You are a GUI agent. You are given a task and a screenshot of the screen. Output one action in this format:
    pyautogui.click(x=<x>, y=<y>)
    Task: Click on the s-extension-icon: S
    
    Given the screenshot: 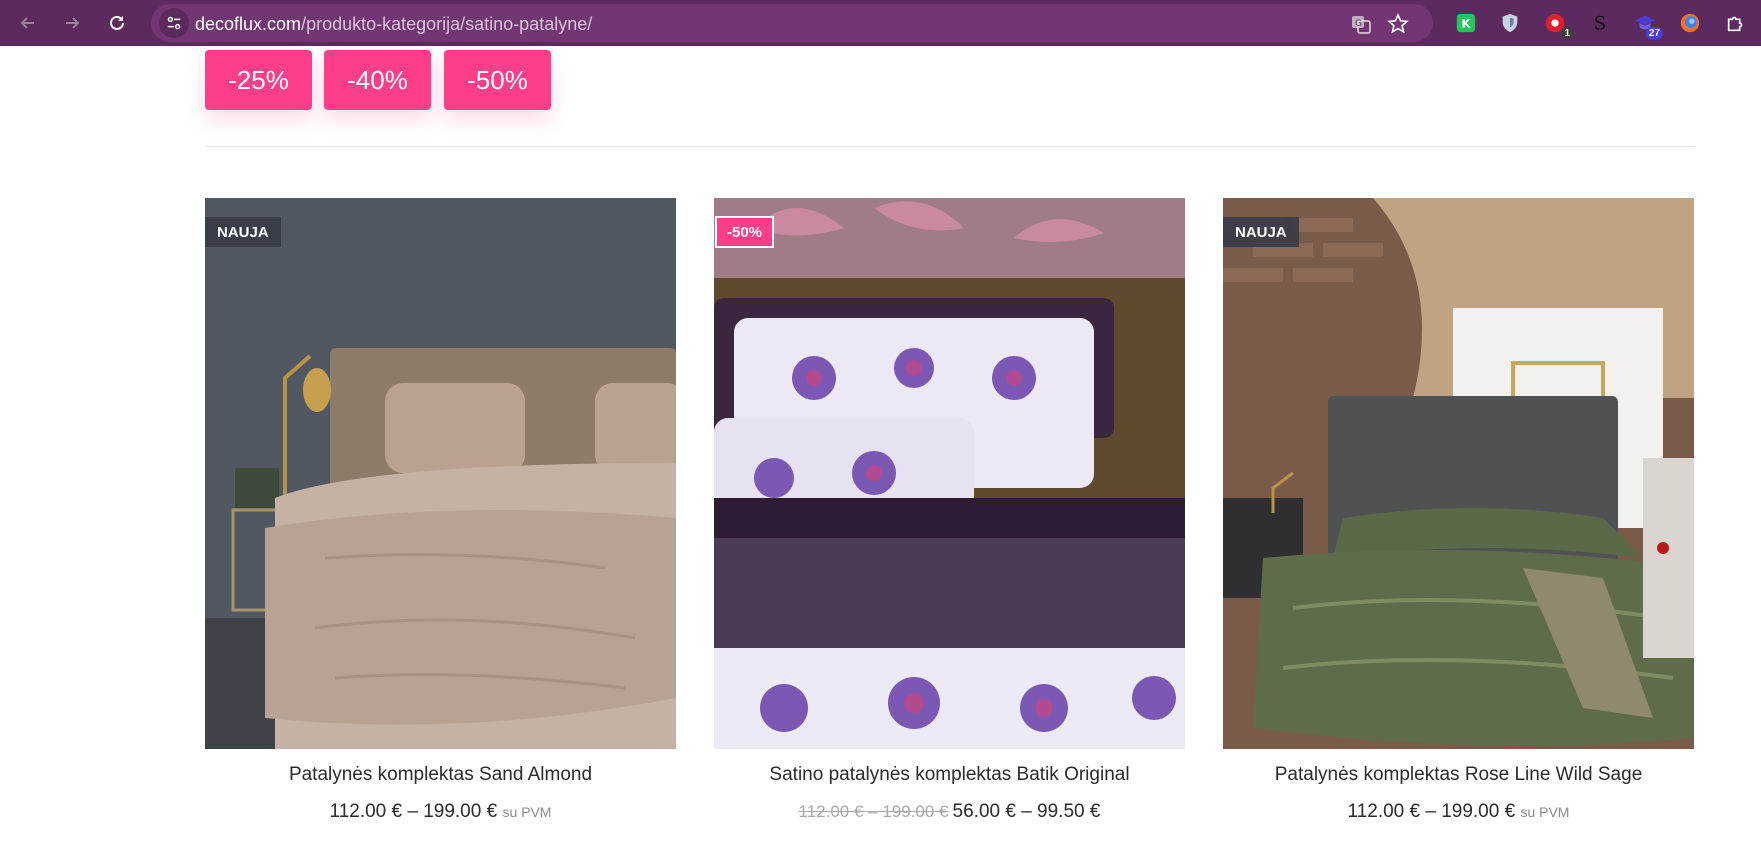 What is the action you would take?
    pyautogui.click(x=1600, y=23)
    